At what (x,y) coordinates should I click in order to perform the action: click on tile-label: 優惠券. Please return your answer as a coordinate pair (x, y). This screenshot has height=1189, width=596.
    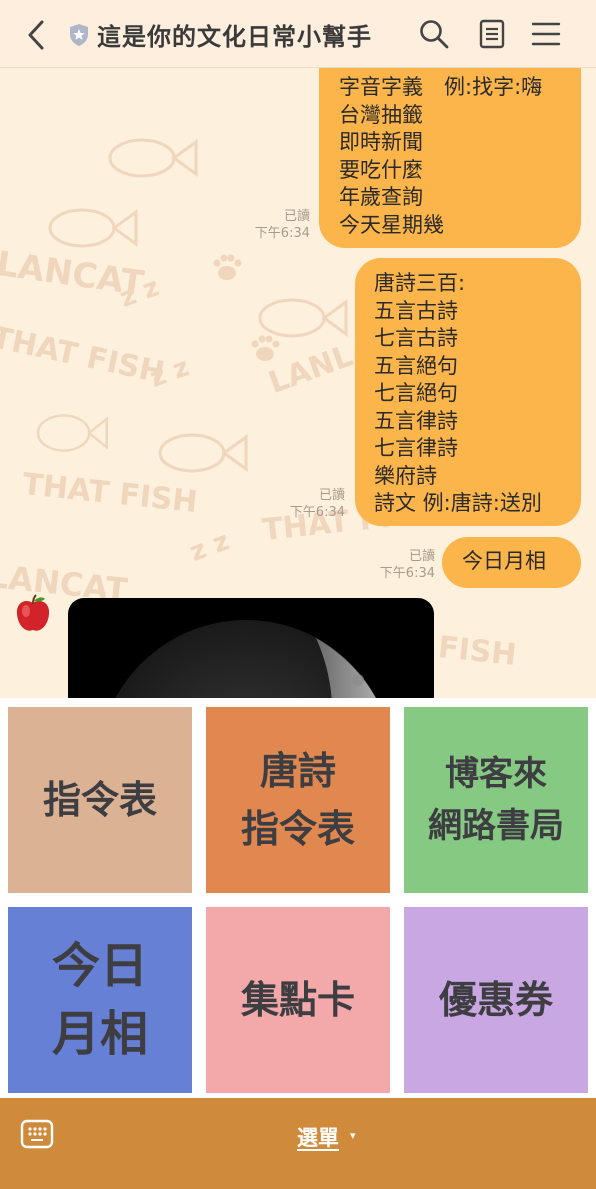
    Looking at the image, I should click on (495, 1000).